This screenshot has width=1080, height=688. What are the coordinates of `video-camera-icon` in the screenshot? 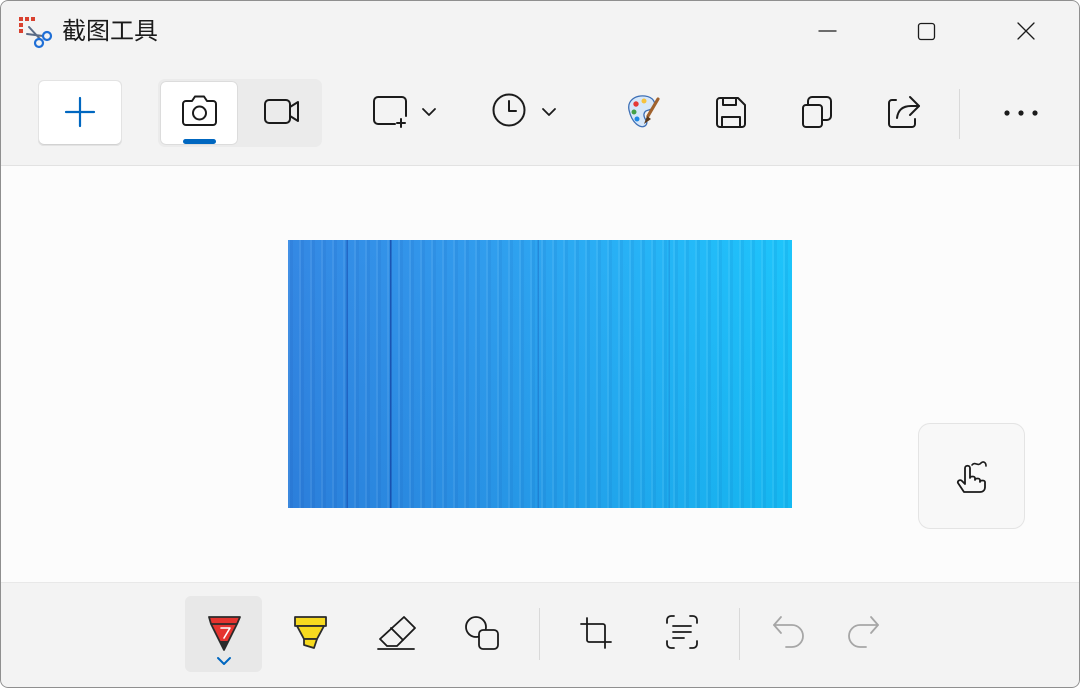 It's located at (281, 111).